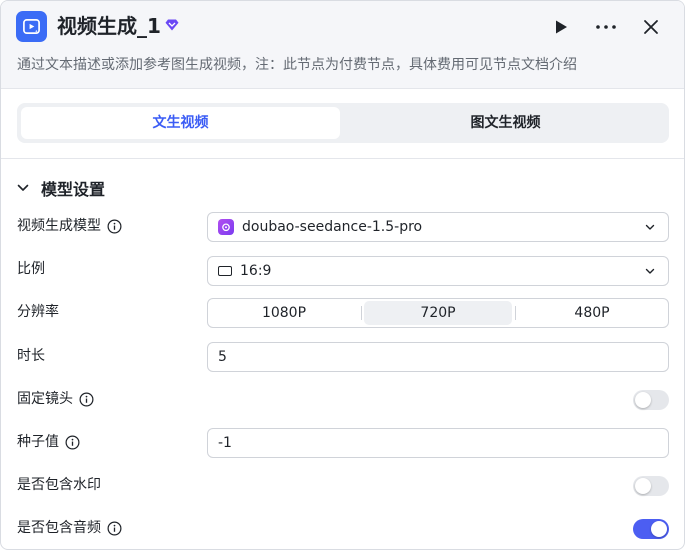 The image size is (685, 550). Describe the element at coordinates (226, 227) in the screenshot. I see `model-logo-icon` at that location.